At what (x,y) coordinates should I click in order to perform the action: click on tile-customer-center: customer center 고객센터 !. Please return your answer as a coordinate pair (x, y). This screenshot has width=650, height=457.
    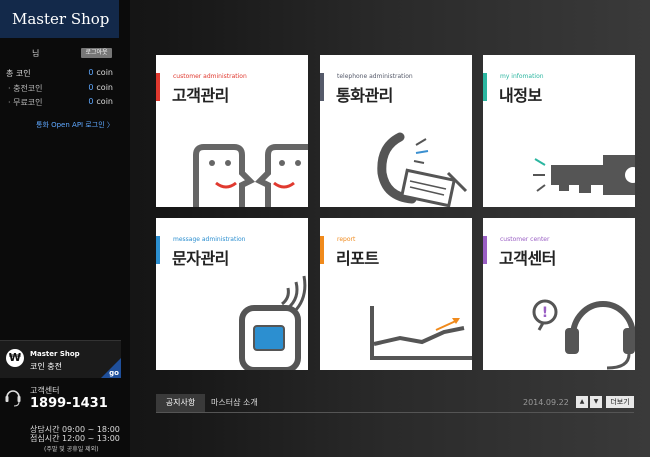
    Looking at the image, I should click on (559, 294).